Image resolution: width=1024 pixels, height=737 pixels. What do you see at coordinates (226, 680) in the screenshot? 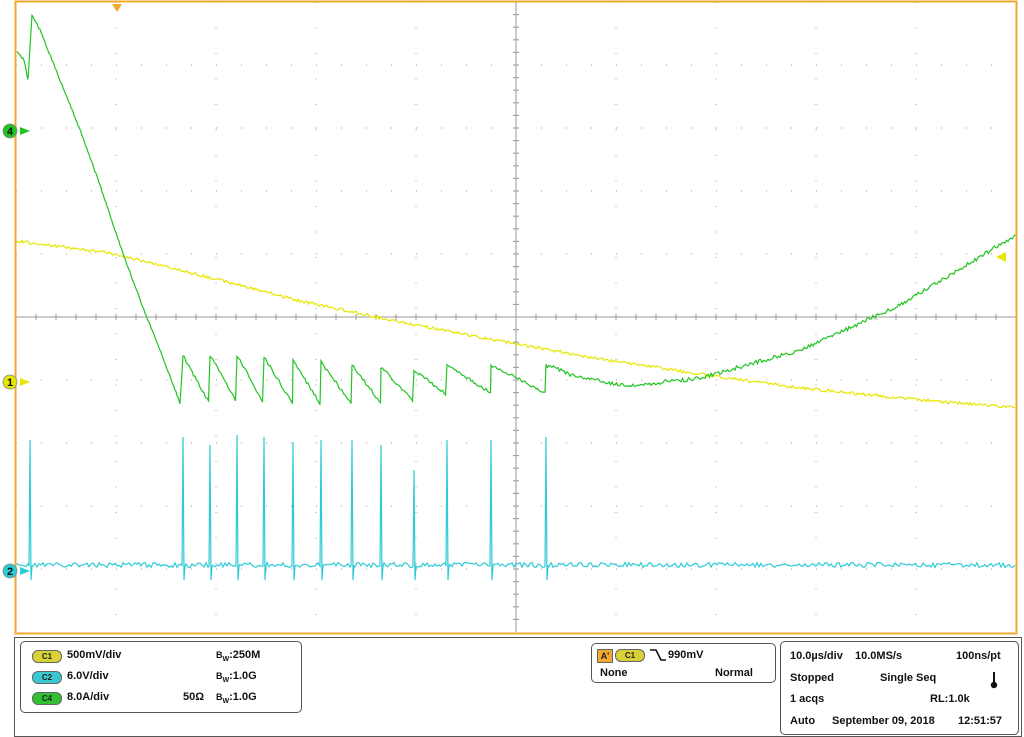
I see `ch2-bw-w: W` at bounding box center [226, 680].